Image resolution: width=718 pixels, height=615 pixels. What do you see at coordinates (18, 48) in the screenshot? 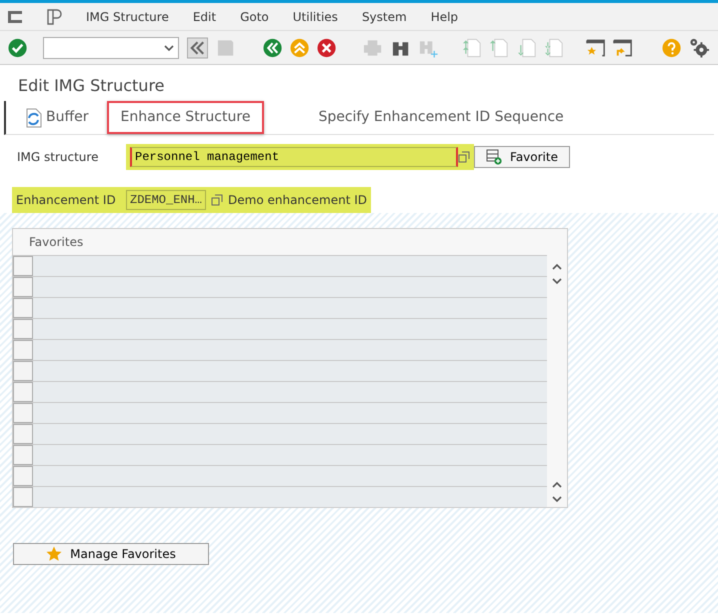
I see `check-icon` at bounding box center [18, 48].